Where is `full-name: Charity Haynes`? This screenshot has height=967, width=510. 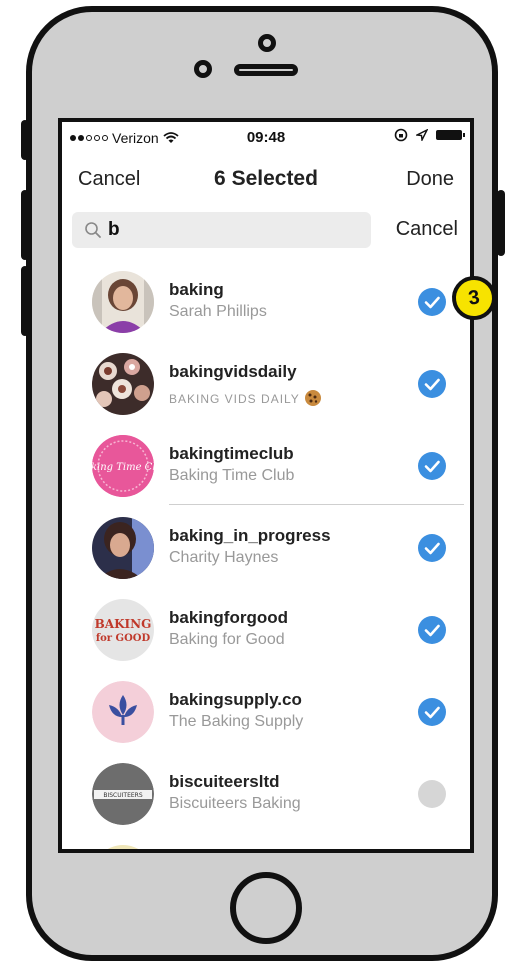 full-name: Charity Haynes is located at coordinates (224, 557).